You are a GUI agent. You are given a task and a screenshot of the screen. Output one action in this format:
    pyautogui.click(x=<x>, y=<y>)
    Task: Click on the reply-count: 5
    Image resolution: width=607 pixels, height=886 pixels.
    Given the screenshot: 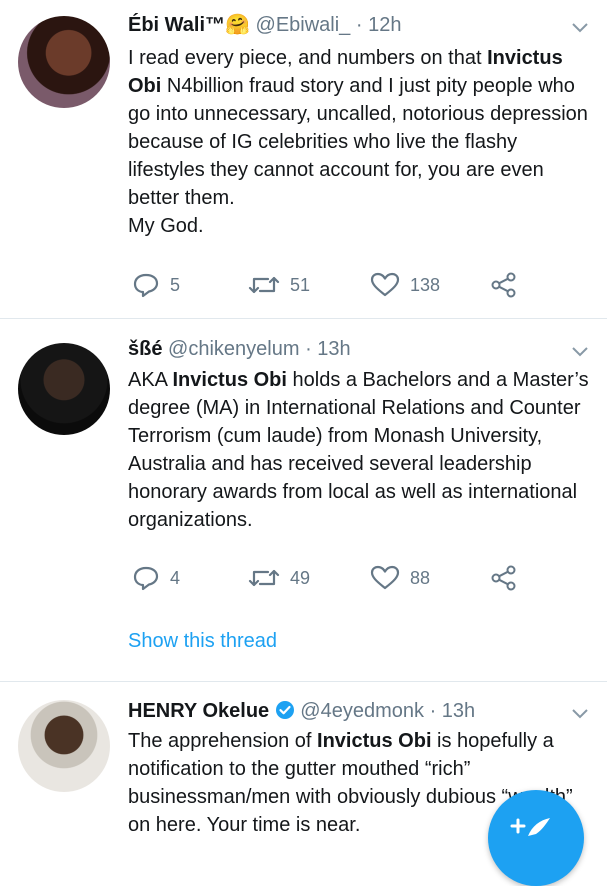 What is the action you would take?
    pyautogui.click(x=175, y=284)
    